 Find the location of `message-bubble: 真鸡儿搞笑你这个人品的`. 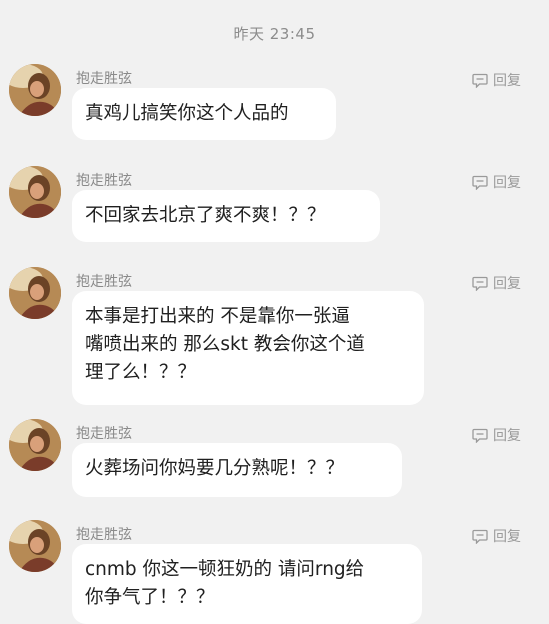

message-bubble: 真鸡儿搞笑你这个人品的 is located at coordinates (204, 114).